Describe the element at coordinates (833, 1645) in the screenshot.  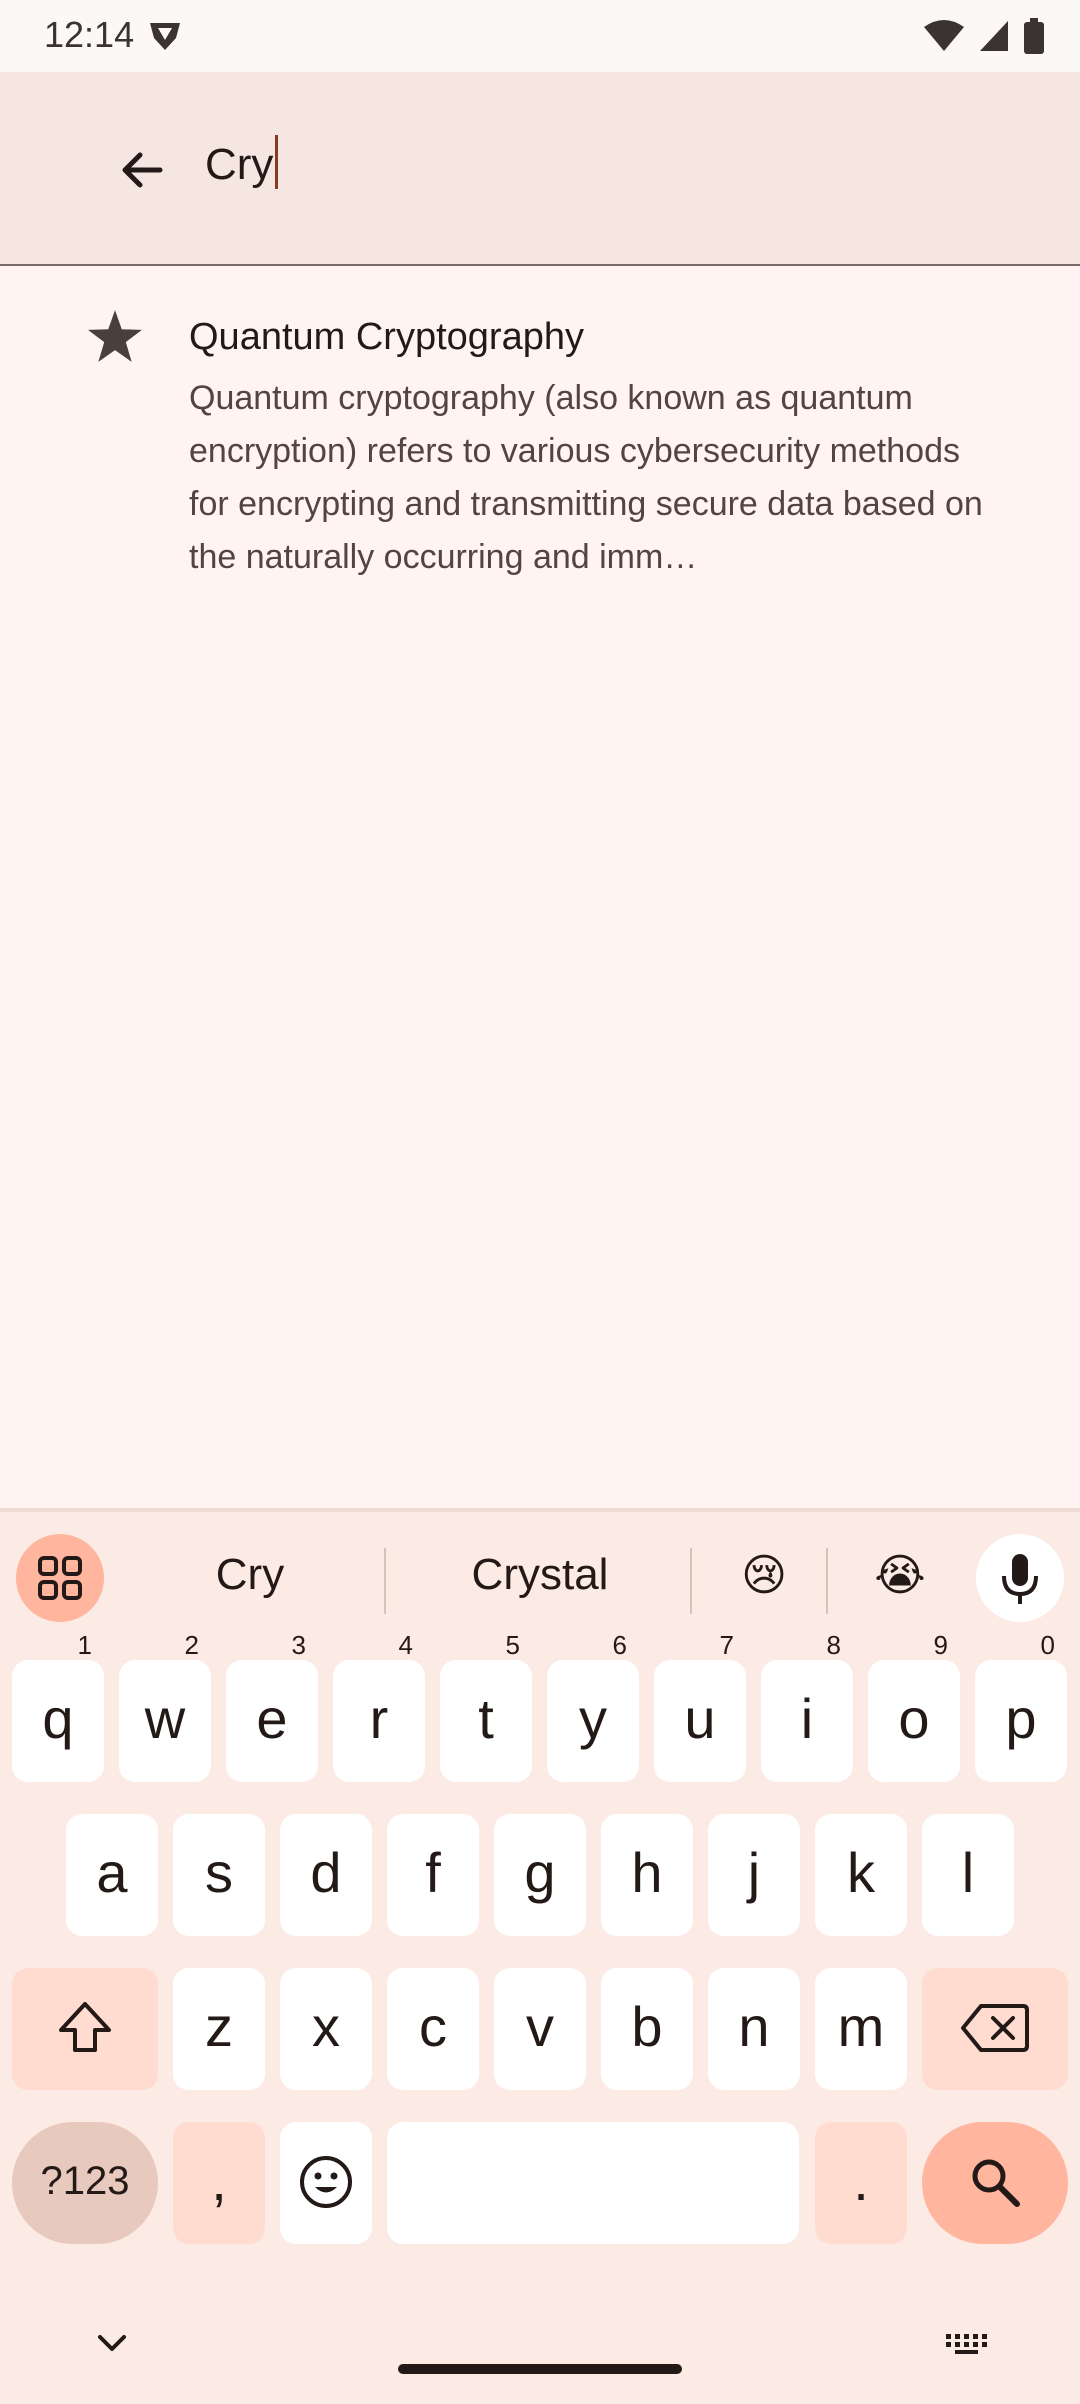
I see `key-hint: 8` at that location.